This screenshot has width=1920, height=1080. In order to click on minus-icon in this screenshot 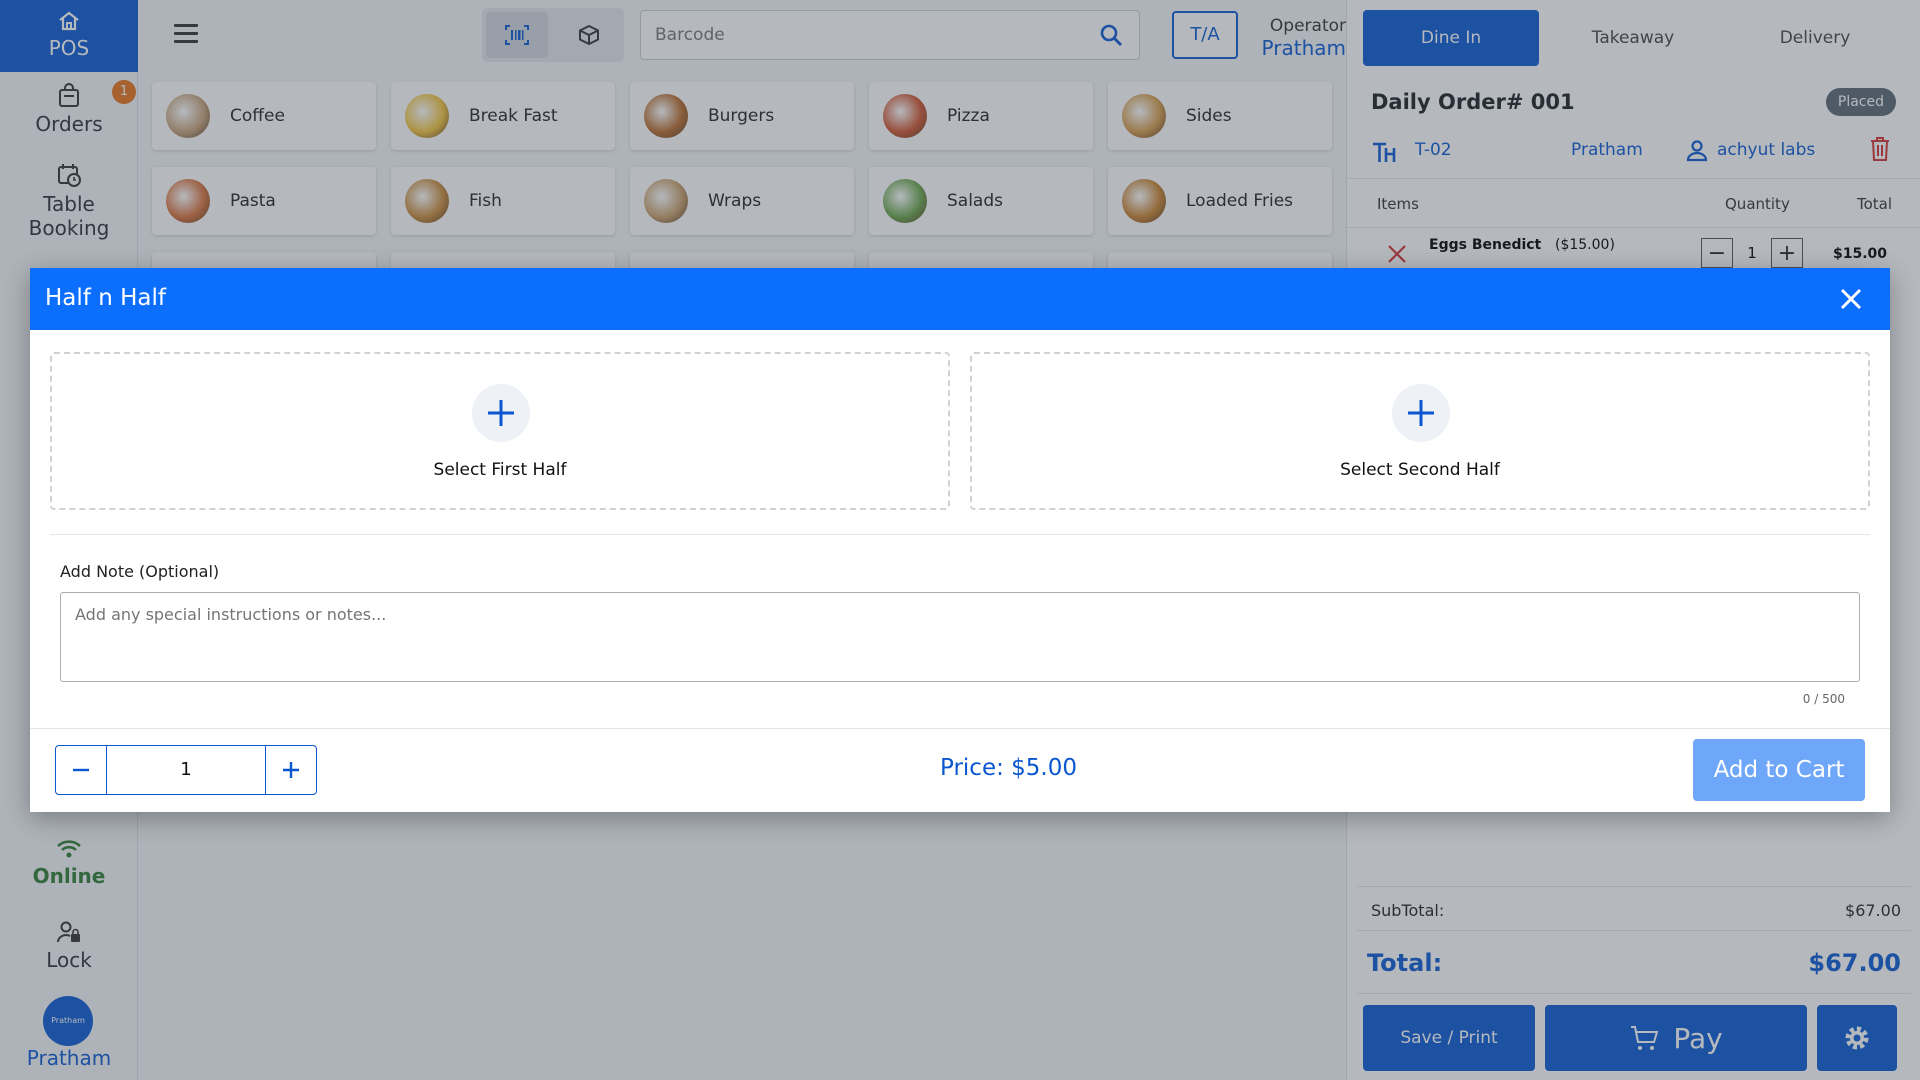, I will do `click(81, 770)`.